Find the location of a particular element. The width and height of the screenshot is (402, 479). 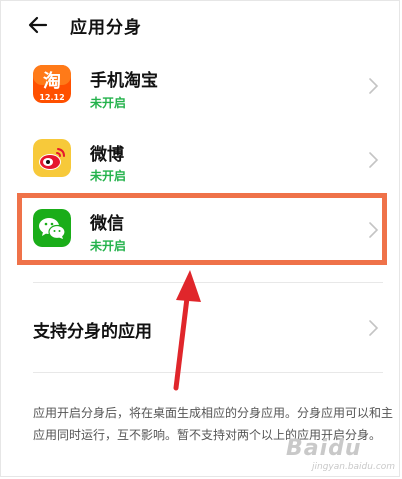

taobao-badge: 12.12 is located at coordinates (51, 97).